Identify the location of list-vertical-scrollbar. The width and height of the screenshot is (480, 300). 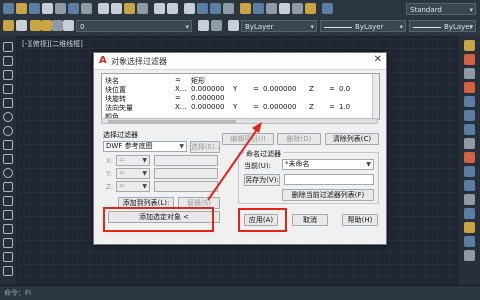
(375, 96).